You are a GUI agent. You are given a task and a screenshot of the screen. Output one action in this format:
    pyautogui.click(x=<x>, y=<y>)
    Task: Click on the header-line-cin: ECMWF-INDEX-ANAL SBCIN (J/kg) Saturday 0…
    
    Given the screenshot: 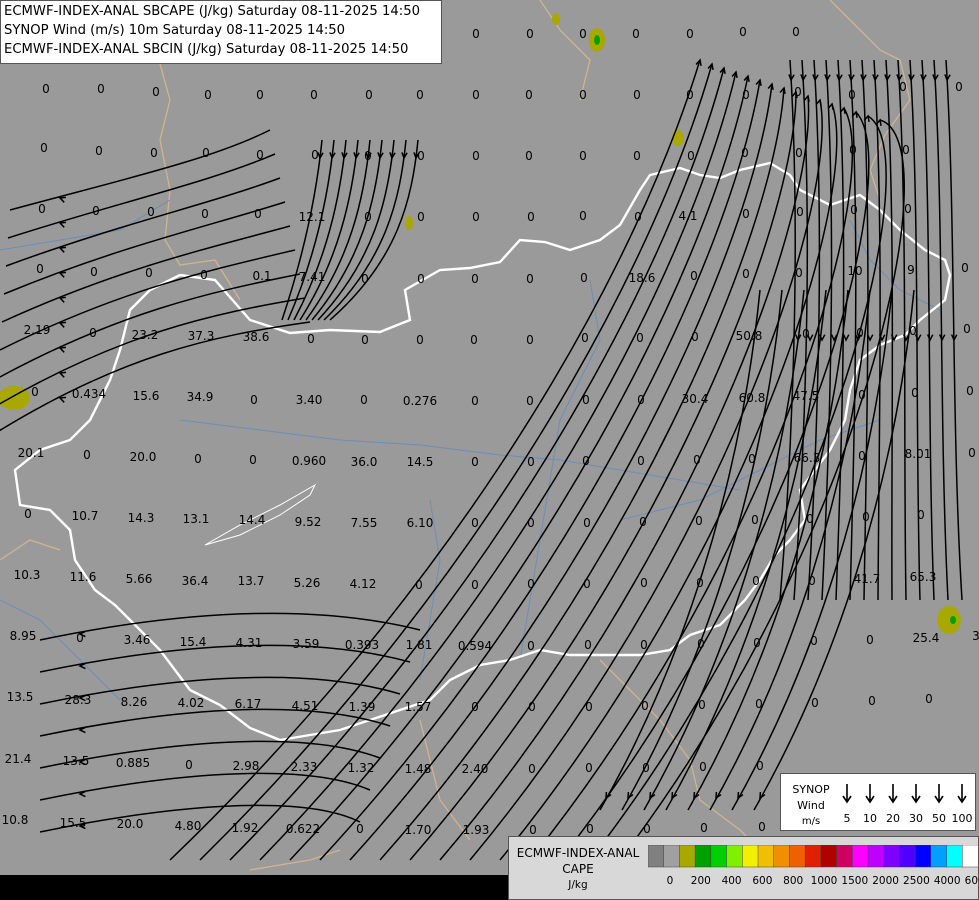 What is the action you would take?
    pyautogui.click(x=206, y=49)
    